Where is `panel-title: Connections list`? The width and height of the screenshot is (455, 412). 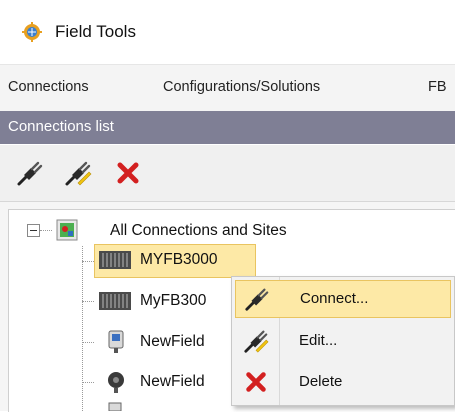
panel-title: Connections list is located at coordinates (61, 126).